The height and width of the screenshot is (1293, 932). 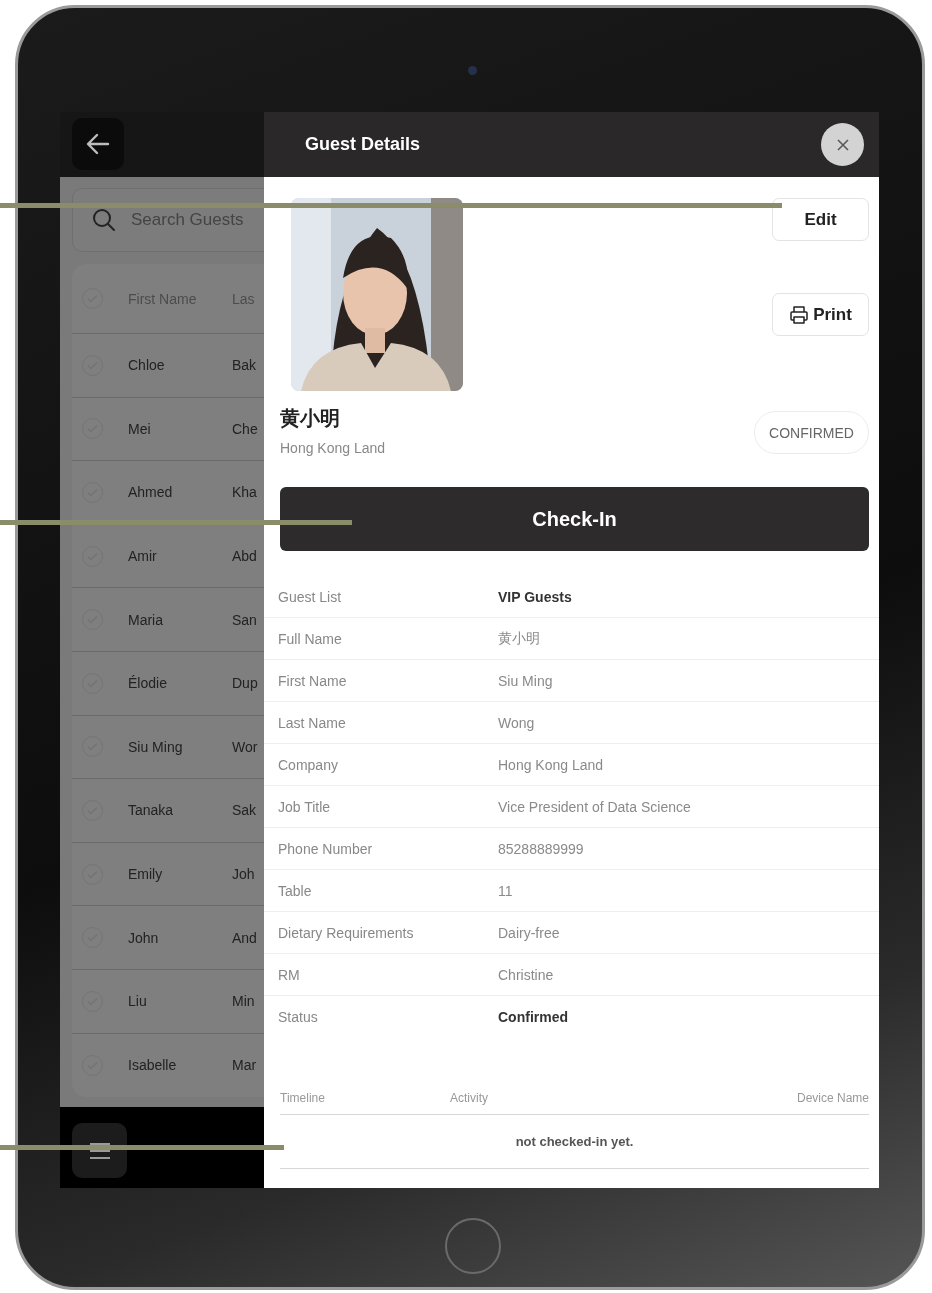 What do you see at coordinates (517, 722) in the screenshot?
I see `detail-value: Wong` at bounding box center [517, 722].